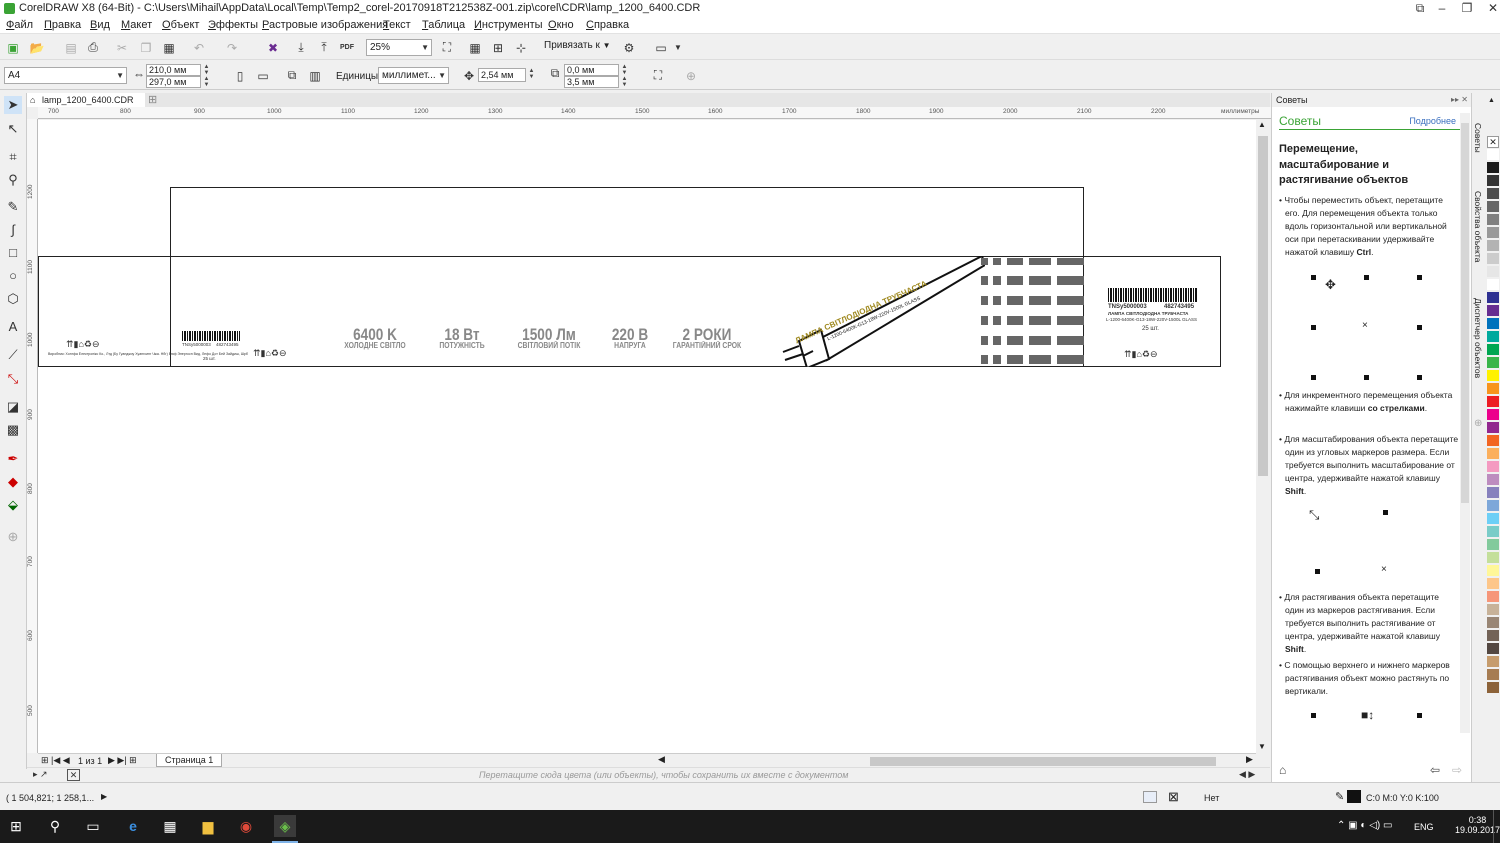 This screenshot has height=843, width=1500. I want to click on palette-scroll-up-icon: ▲, so click(1491, 100).